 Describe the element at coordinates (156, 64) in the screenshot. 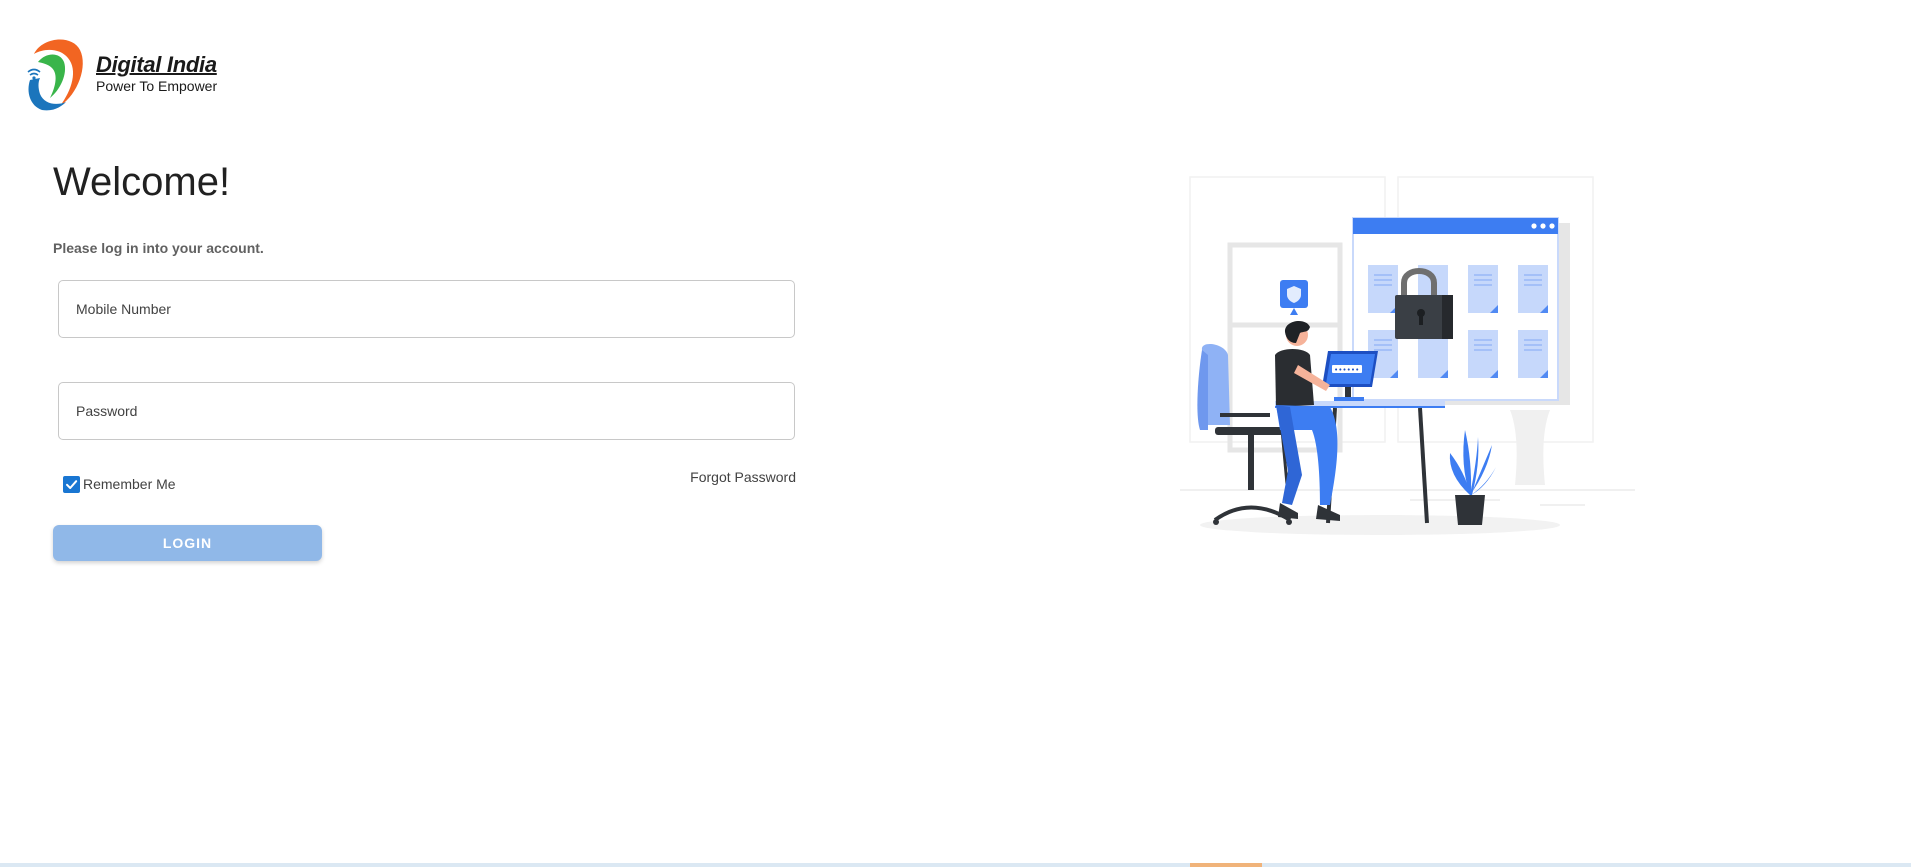

I see `brand-title: Digital India` at that location.